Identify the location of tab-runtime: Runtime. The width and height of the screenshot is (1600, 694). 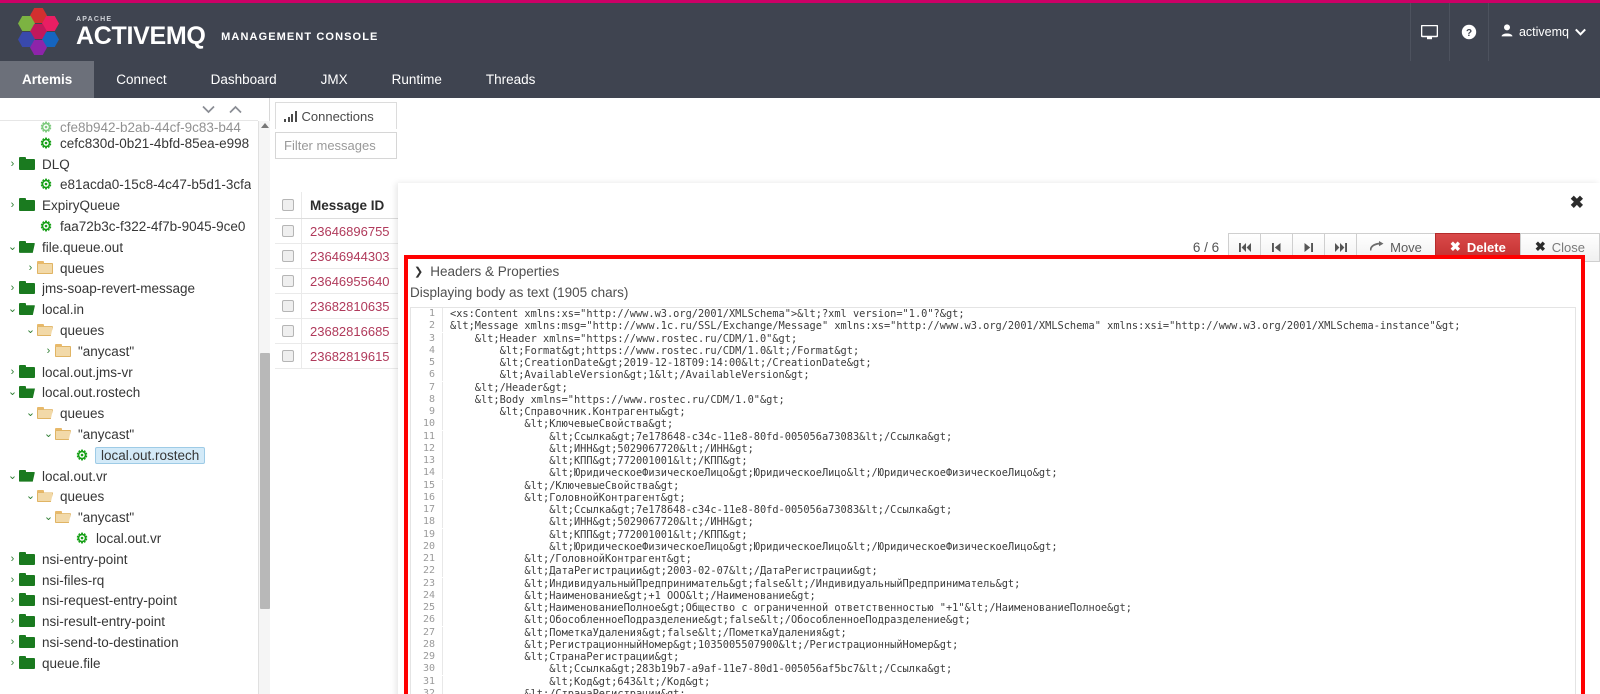
(417, 79).